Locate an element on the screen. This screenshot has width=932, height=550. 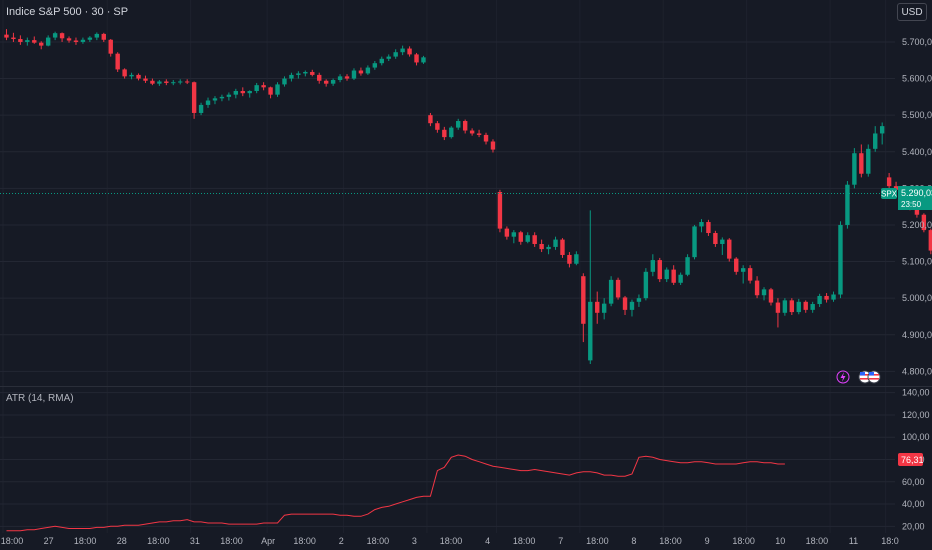
events-row is located at coordinates (858, 377).